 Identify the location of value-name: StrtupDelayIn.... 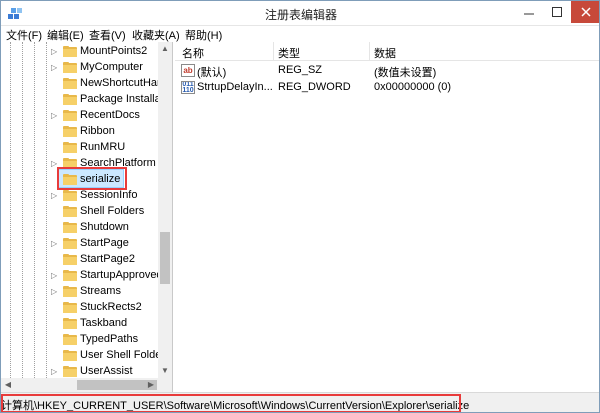
(235, 87).